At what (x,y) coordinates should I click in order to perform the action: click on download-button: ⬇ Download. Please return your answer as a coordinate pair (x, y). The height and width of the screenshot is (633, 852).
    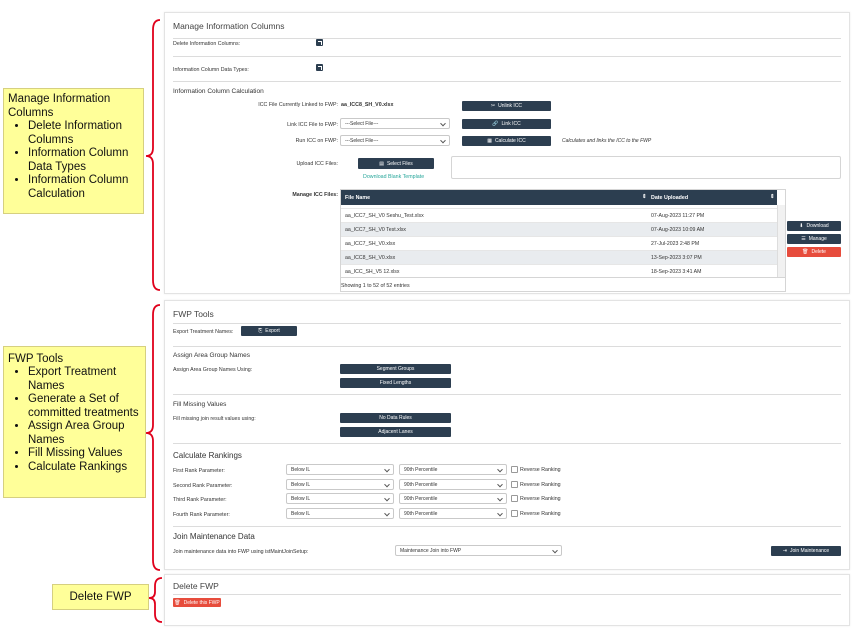
    Looking at the image, I should click on (814, 226).